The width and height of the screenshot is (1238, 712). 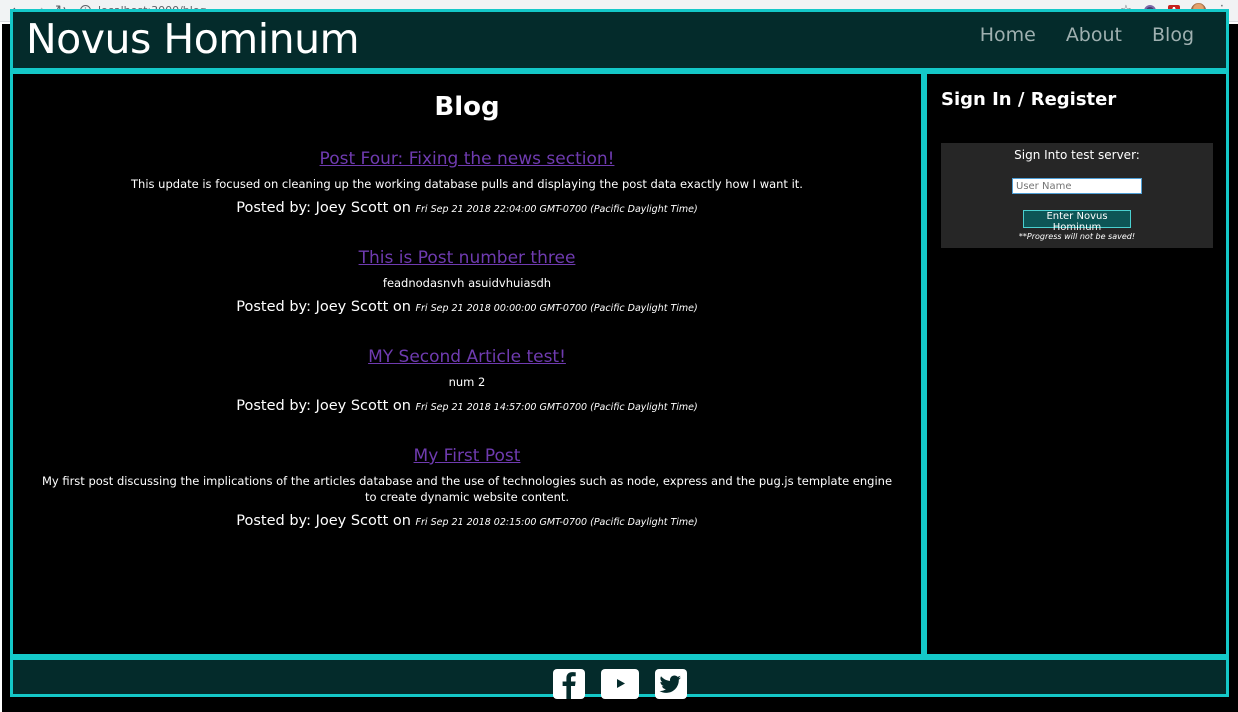 What do you see at coordinates (1077, 155) in the screenshot?
I see `signin-label: Sign Into test server:` at bounding box center [1077, 155].